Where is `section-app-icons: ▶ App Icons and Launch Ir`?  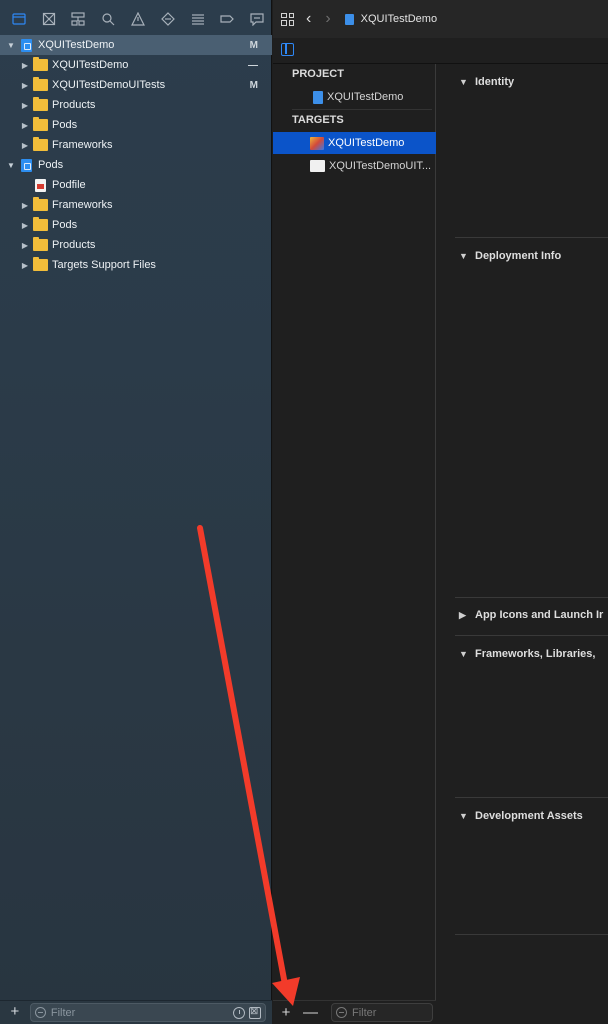 section-app-icons: ▶ App Icons and Launch Ir is located at coordinates (531, 615).